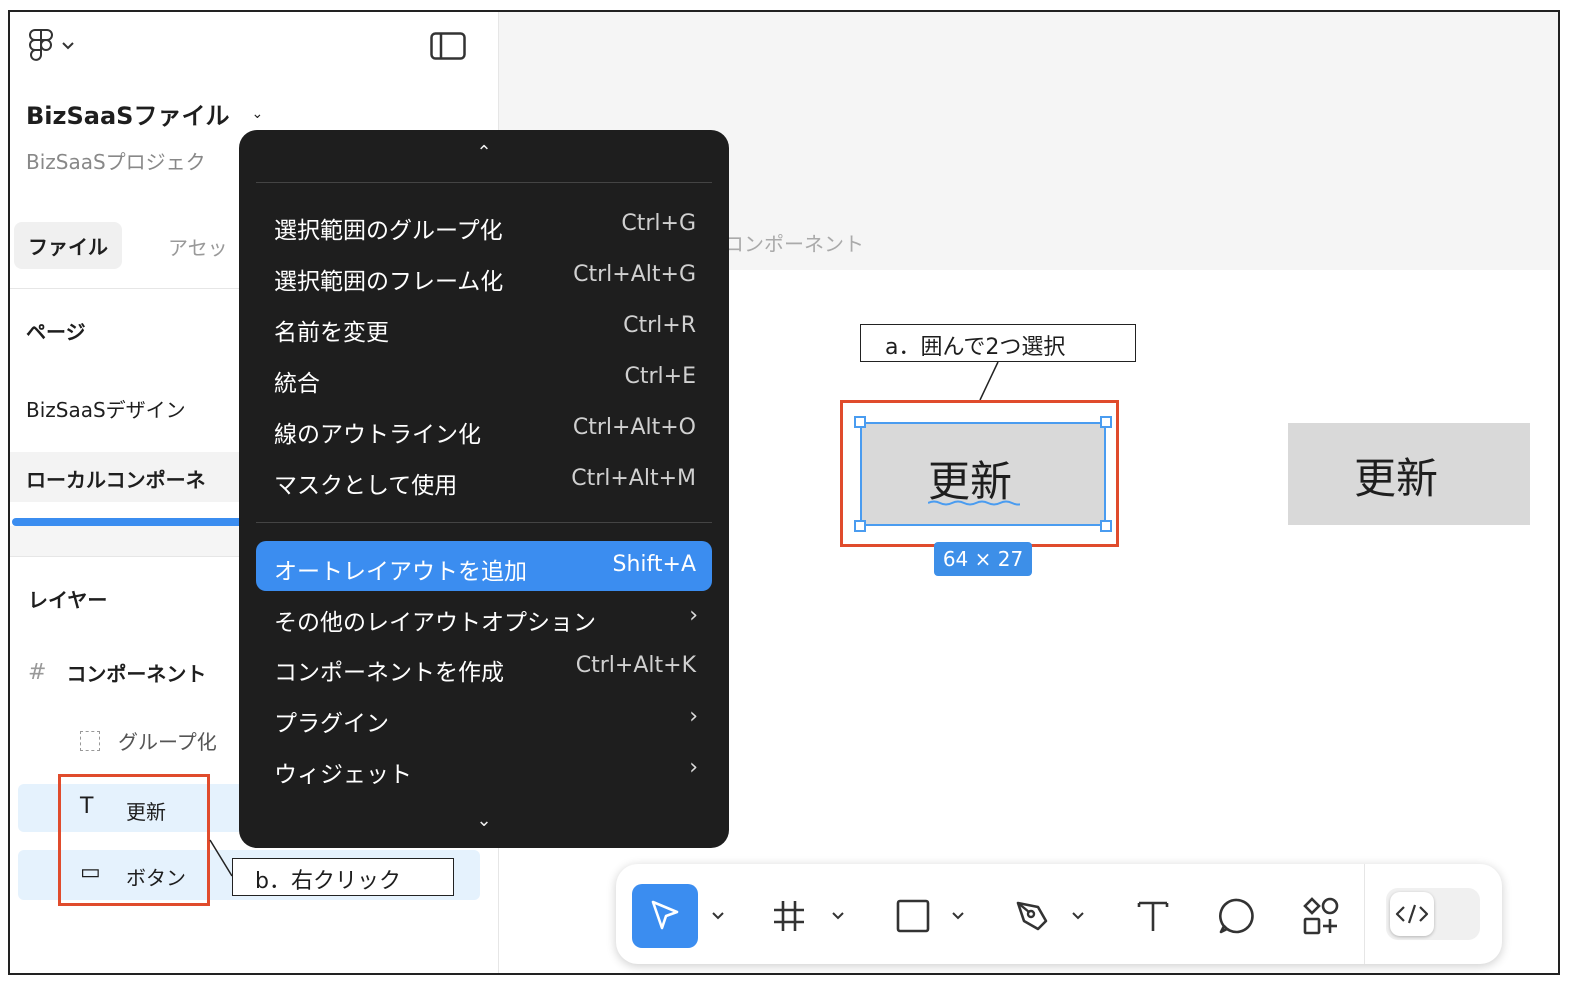  I want to click on button-component-copy: 更新, so click(1409, 474).